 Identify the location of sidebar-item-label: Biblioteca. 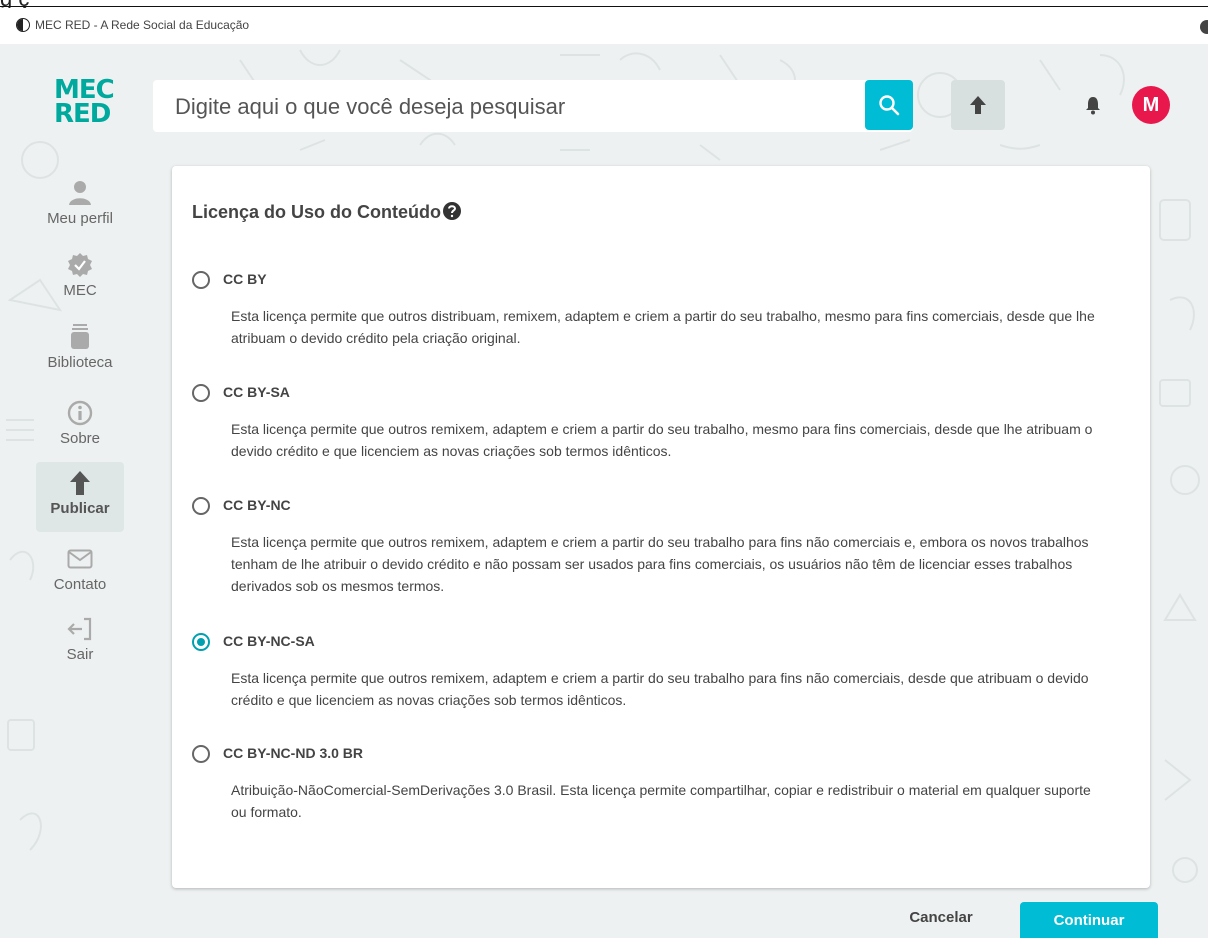
(80, 362).